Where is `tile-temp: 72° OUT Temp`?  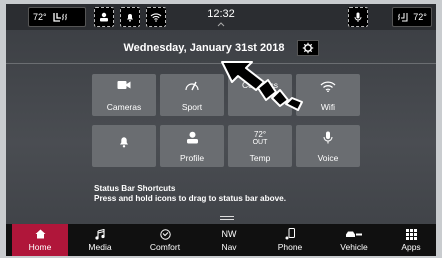 tile-temp: 72° OUT Temp is located at coordinates (260, 146).